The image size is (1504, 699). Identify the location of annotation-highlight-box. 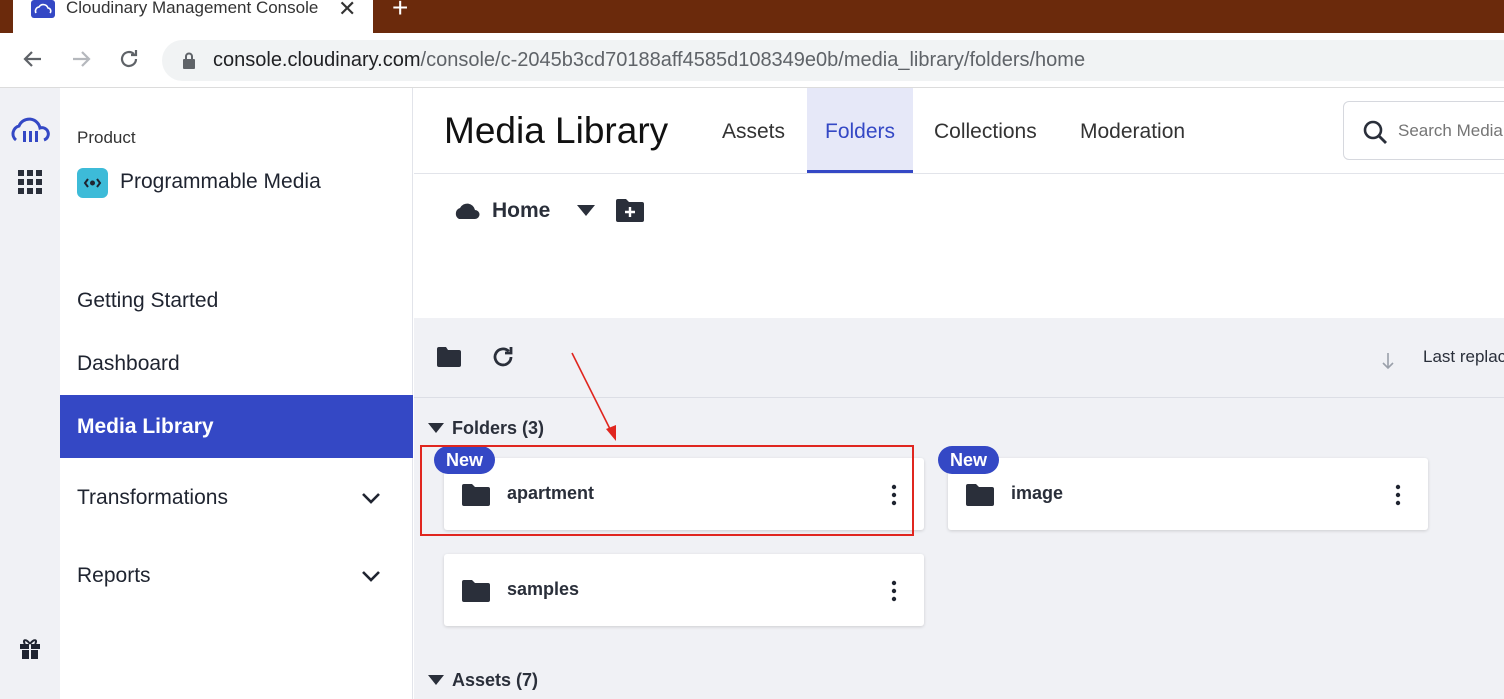
(667, 490).